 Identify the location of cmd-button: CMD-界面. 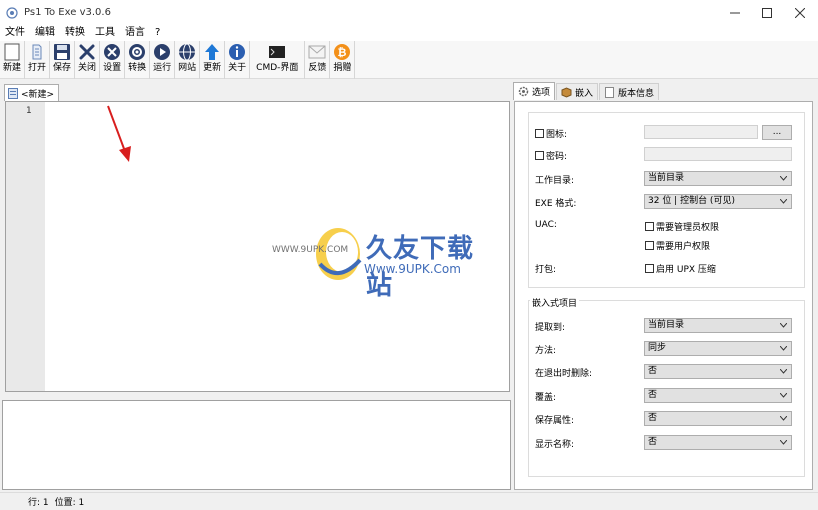
(278, 60).